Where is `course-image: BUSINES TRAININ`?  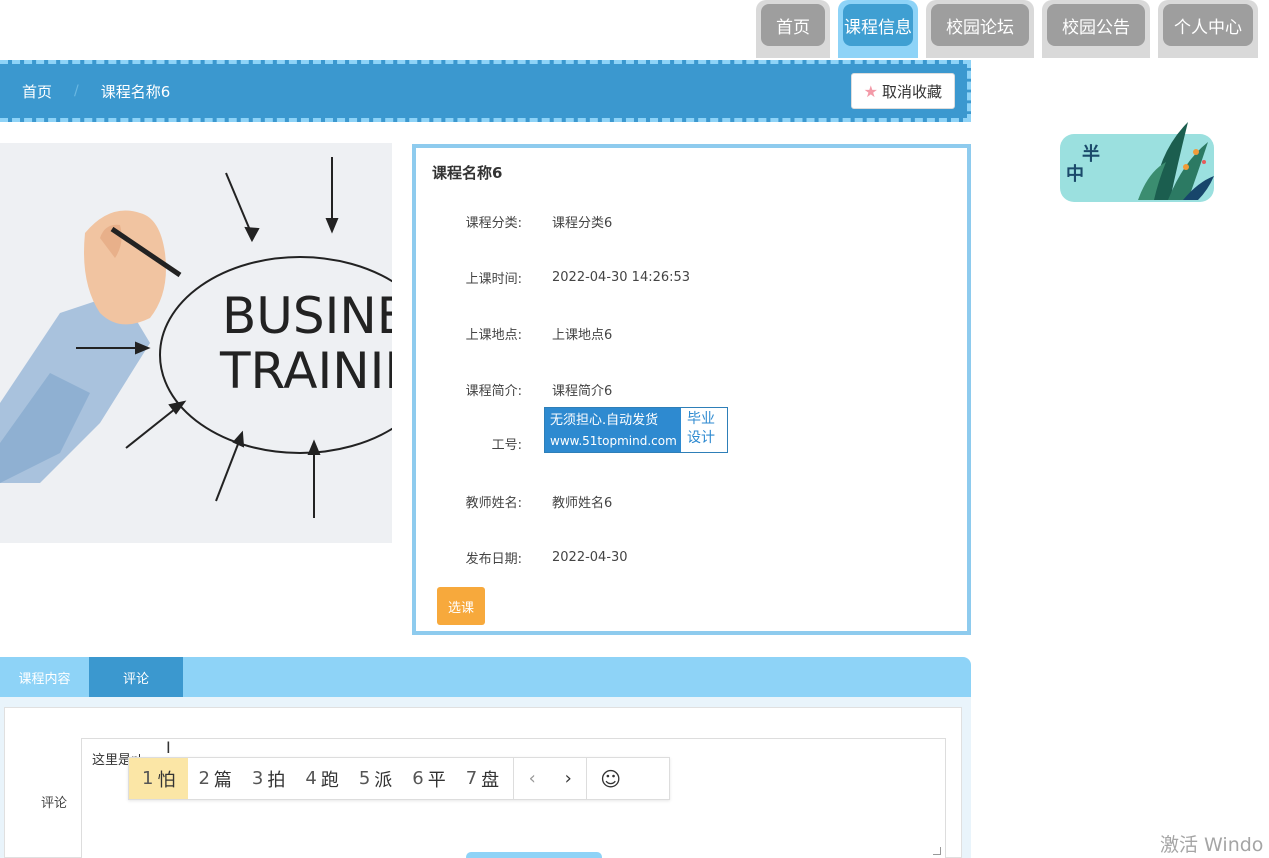
course-image: BUSINES TRAININ is located at coordinates (196, 343).